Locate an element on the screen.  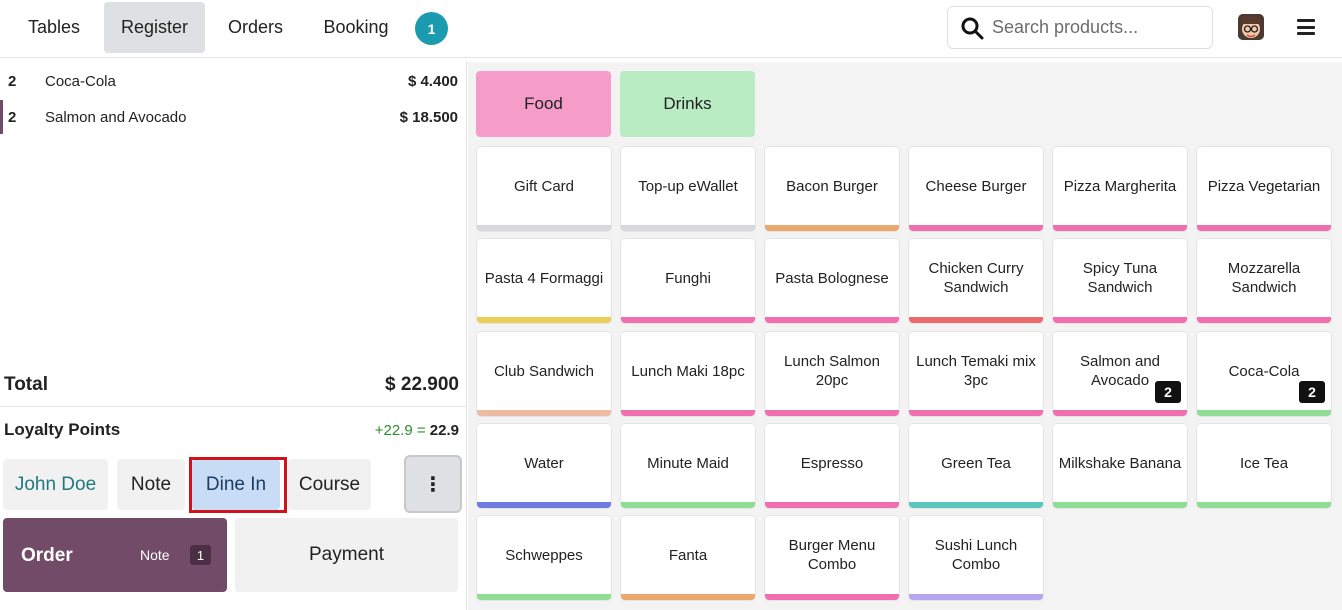
product-card: Funghi is located at coordinates (688, 281).